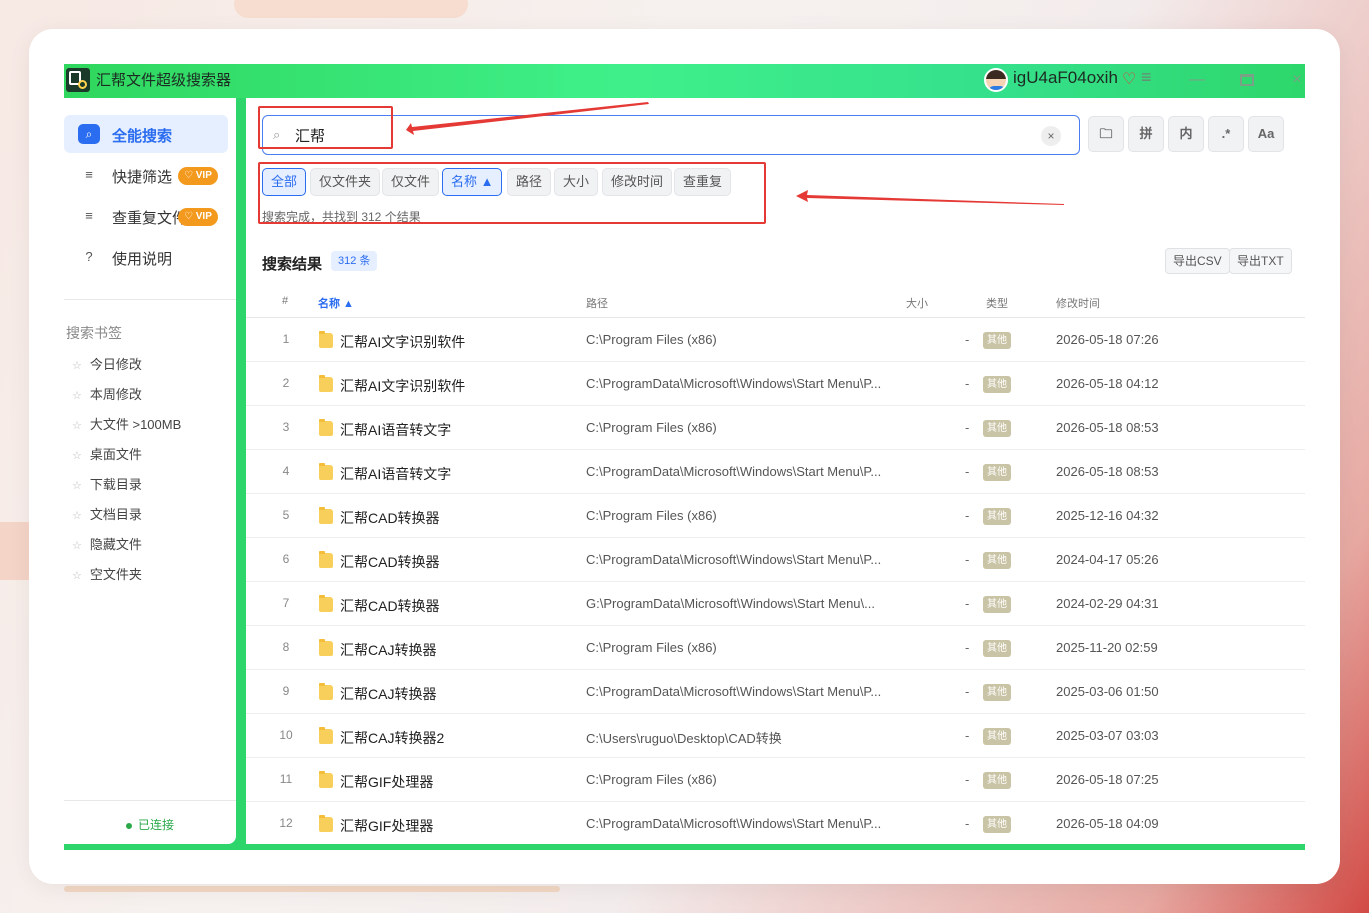 The image size is (1369, 913). Describe the element at coordinates (1197, 80) in the screenshot. I see `minimize-button: —` at that location.